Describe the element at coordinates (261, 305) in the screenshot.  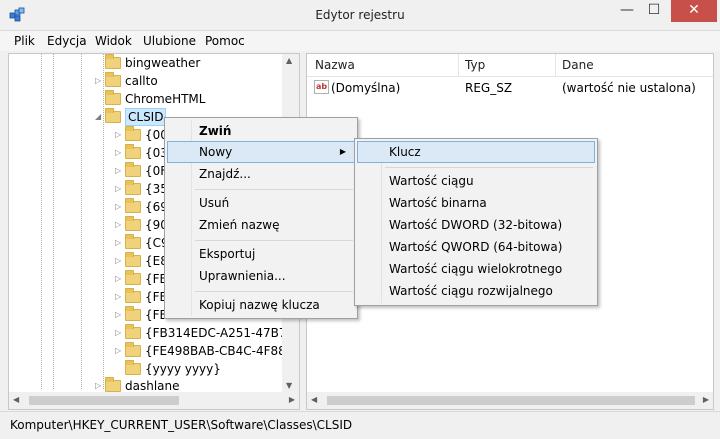
I see `menu-item-copy-key-name: Kopiuj nazwę klucza` at that location.